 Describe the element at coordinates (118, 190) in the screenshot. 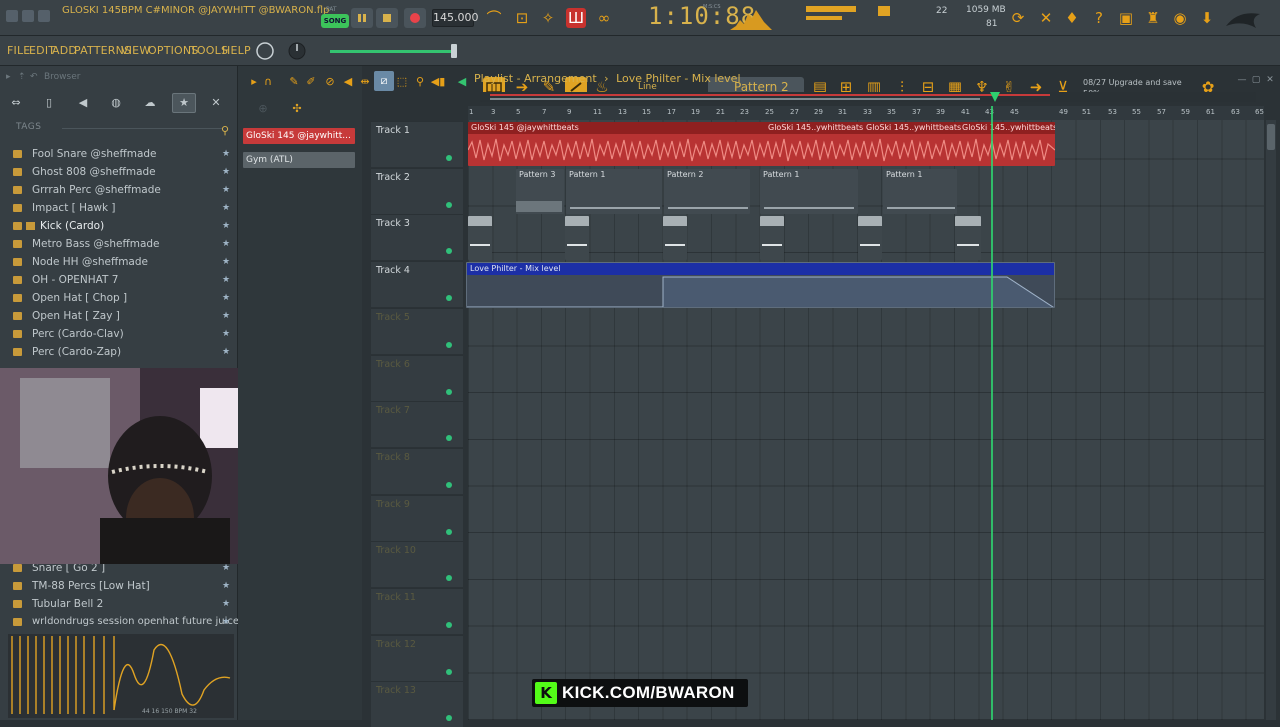

I see `browser-item: Grrrah Perc @sheffmade ★` at that location.